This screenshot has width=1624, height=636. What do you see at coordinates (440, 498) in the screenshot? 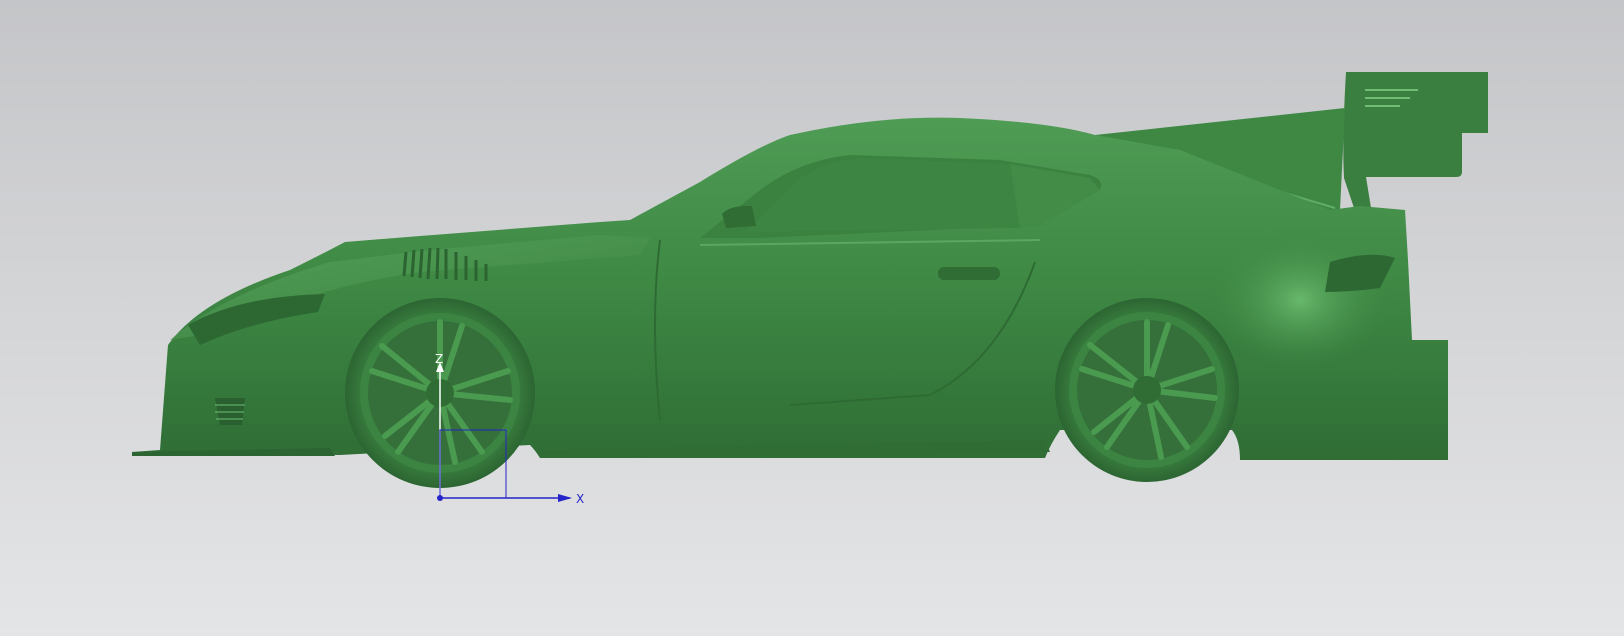
I see `triad-origin` at bounding box center [440, 498].